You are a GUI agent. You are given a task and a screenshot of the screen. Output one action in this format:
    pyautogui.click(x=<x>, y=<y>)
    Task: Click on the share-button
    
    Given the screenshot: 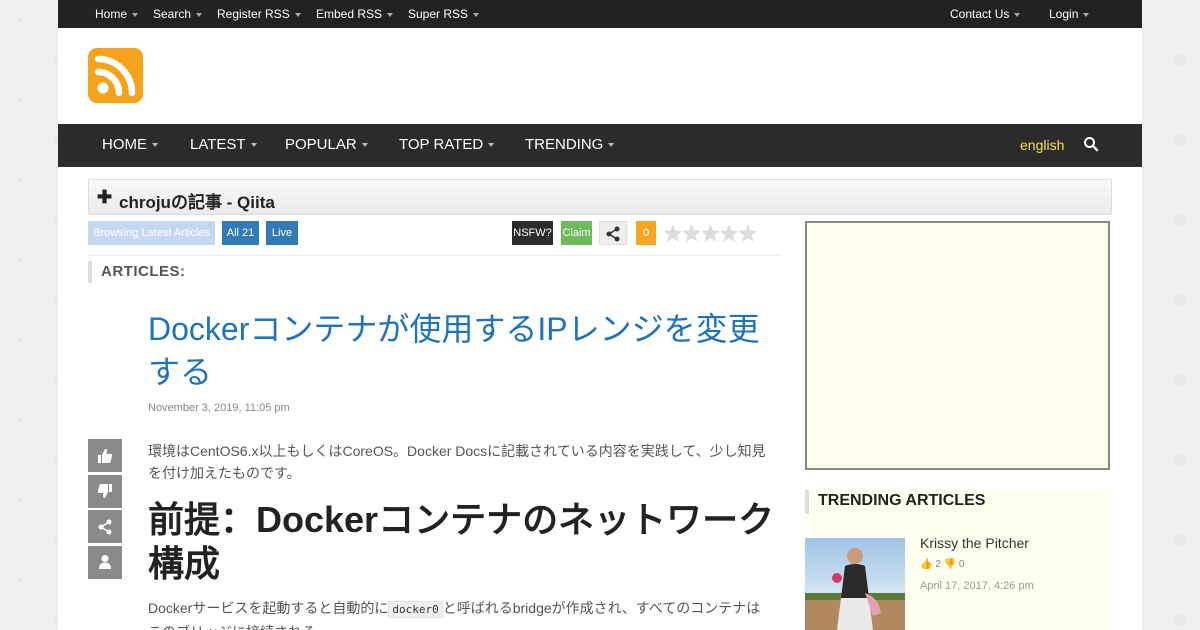 What is the action you would take?
    pyautogui.click(x=613, y=233)
    